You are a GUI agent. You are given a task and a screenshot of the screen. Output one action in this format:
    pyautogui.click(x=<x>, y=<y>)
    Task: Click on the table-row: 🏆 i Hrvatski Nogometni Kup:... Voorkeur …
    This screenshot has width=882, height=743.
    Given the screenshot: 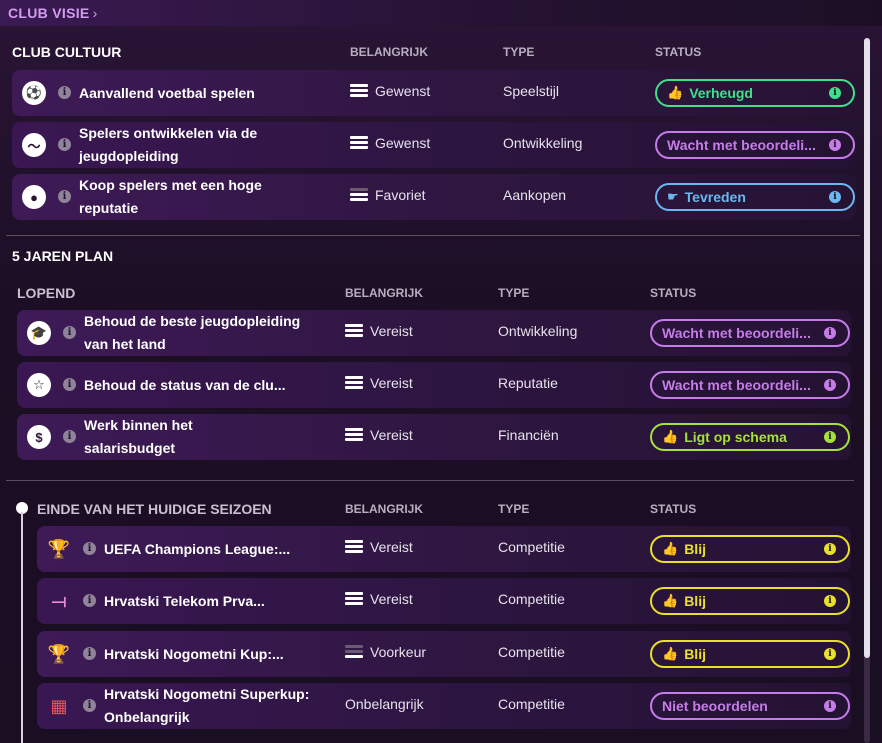 What is the action you would take?
    pyautogui.click(x=444, y=654)
    